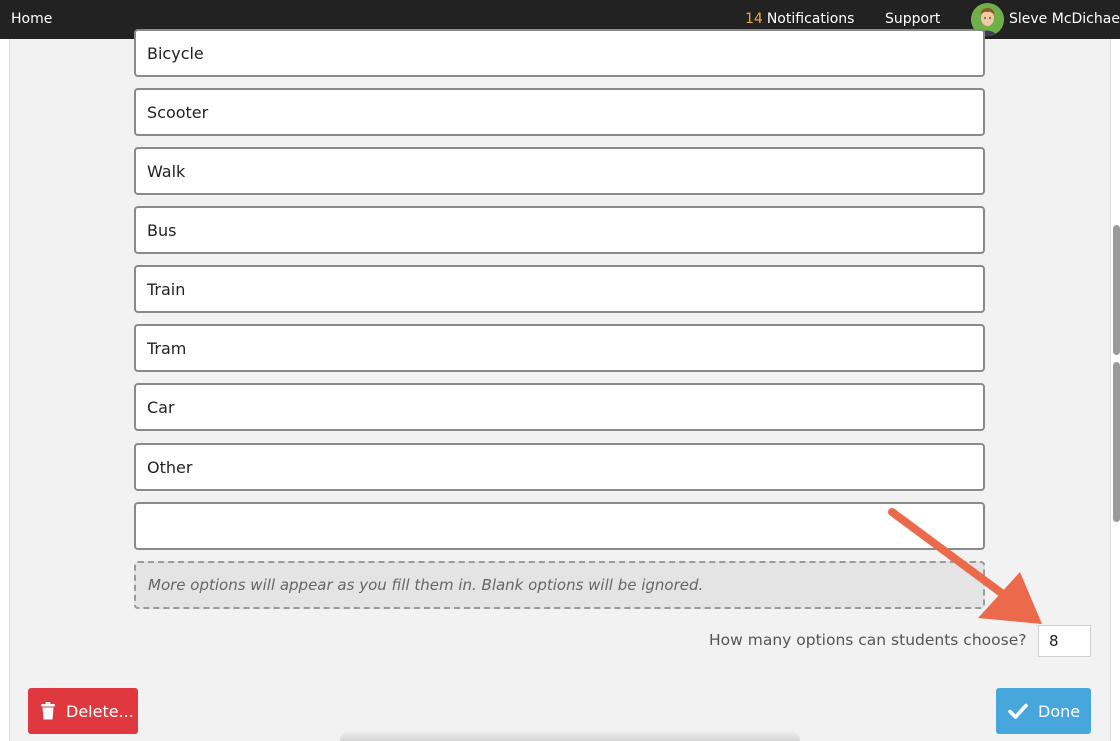  Describe the element at coordinates (570, 735) in the screenshot. I see `bottom-shadow` at that location.